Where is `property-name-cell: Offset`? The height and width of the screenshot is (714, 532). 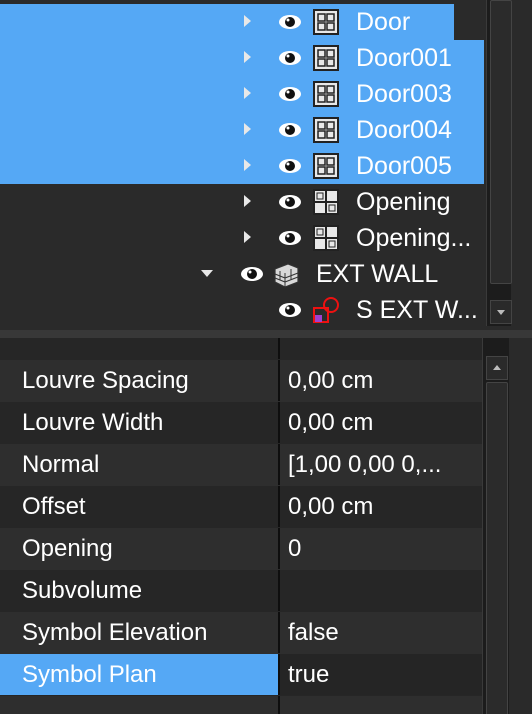 property-name-cell: Offset is located at coordinates (140, 506).